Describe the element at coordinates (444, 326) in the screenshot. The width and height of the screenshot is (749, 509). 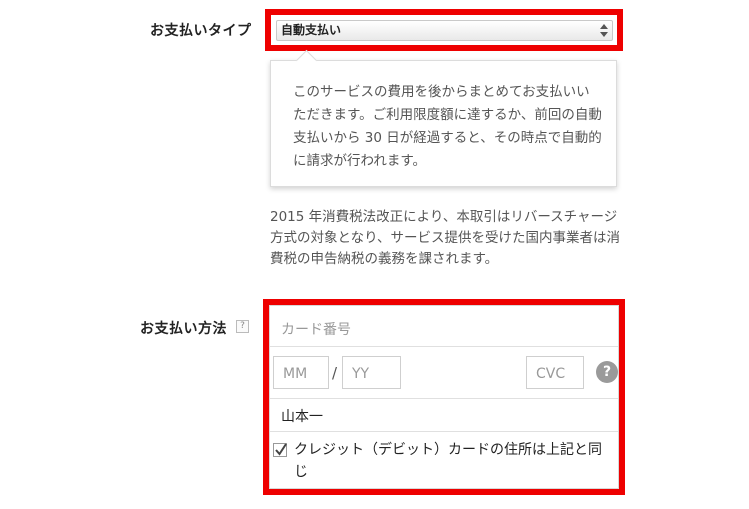
I see `card-number-input: カード番号` at that location.